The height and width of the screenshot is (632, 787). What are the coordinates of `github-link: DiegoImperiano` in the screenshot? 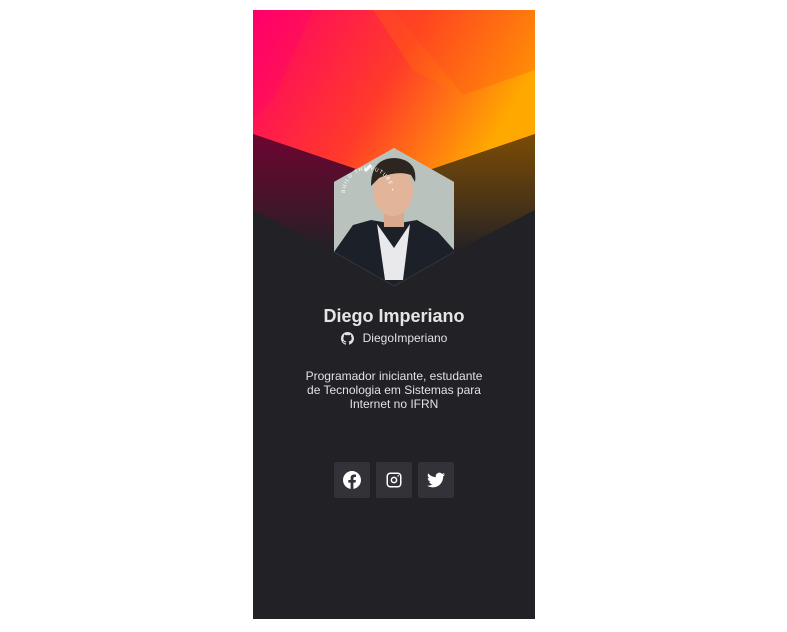 It's located at (394, 338).